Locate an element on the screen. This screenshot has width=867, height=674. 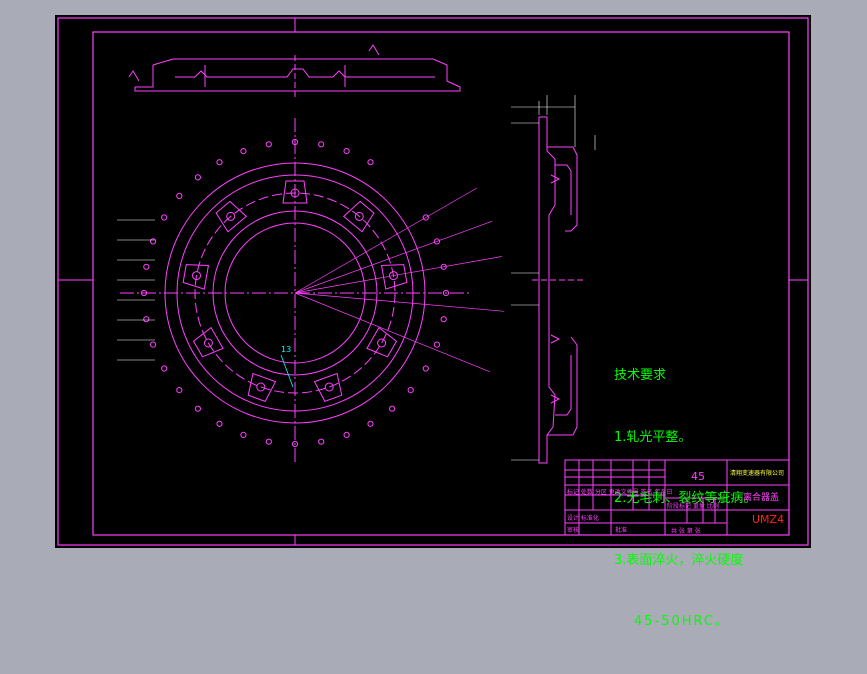
part-name-label: 离合器盖 is located at coordinates (761, 498).